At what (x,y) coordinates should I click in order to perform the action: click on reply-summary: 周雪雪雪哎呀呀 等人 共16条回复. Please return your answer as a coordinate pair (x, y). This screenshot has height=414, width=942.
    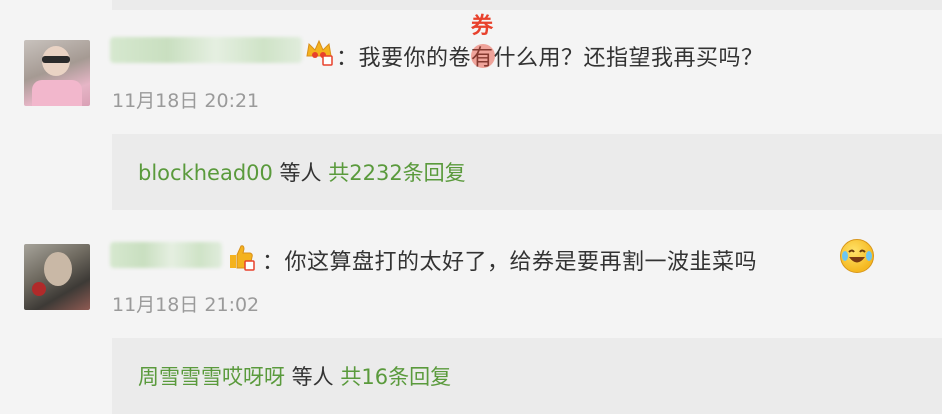
    Looking at the image, I should click on (294, 376).